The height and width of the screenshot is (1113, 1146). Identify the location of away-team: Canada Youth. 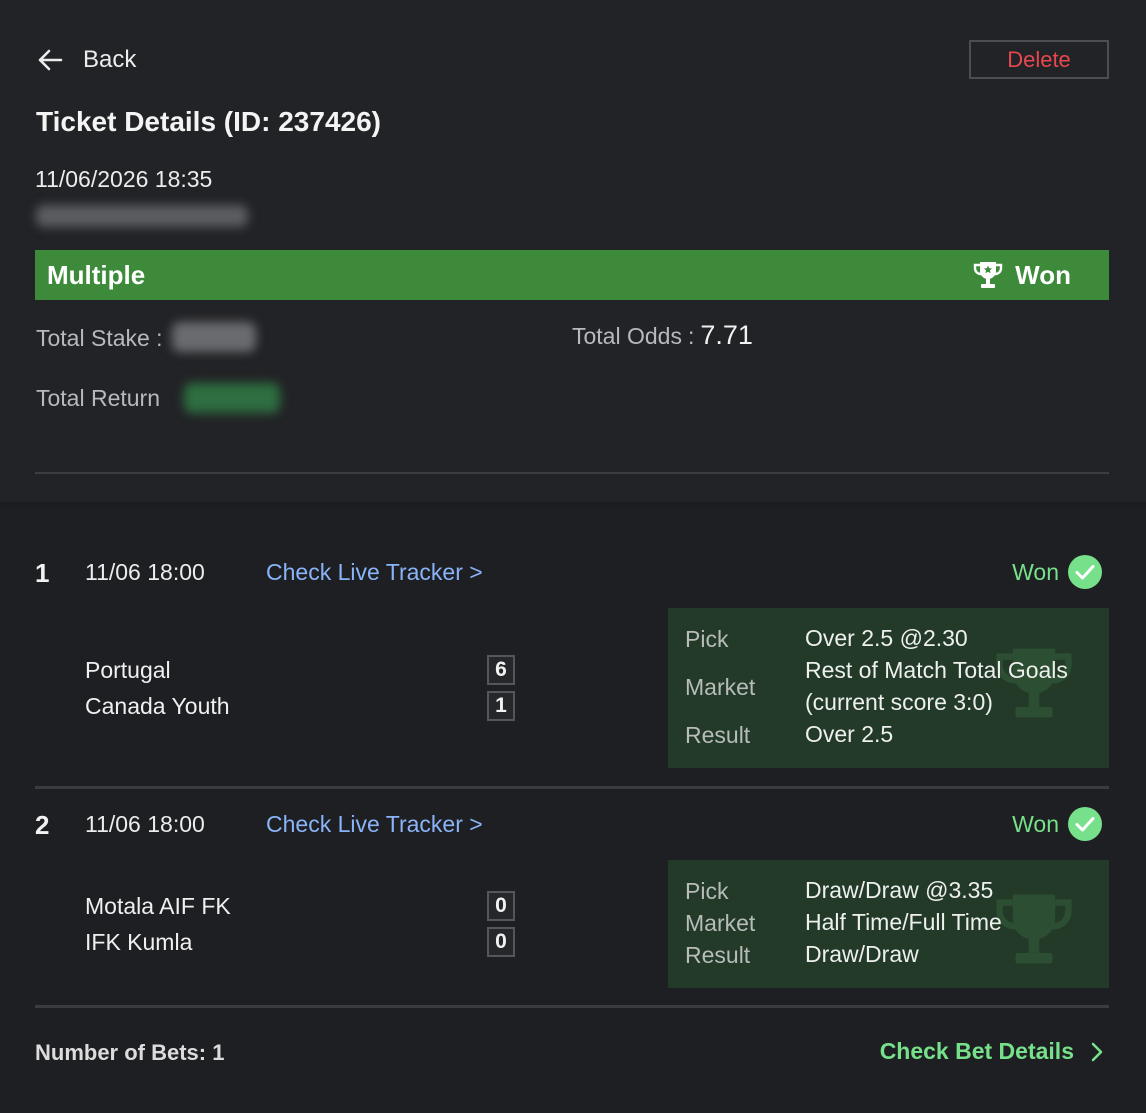
(157, 706).